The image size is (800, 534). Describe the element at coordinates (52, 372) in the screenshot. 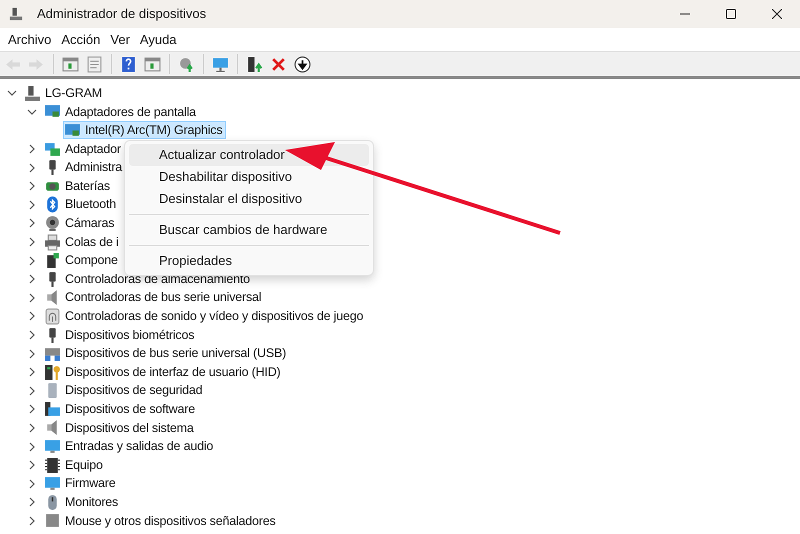

I see `key-icon` at that location.